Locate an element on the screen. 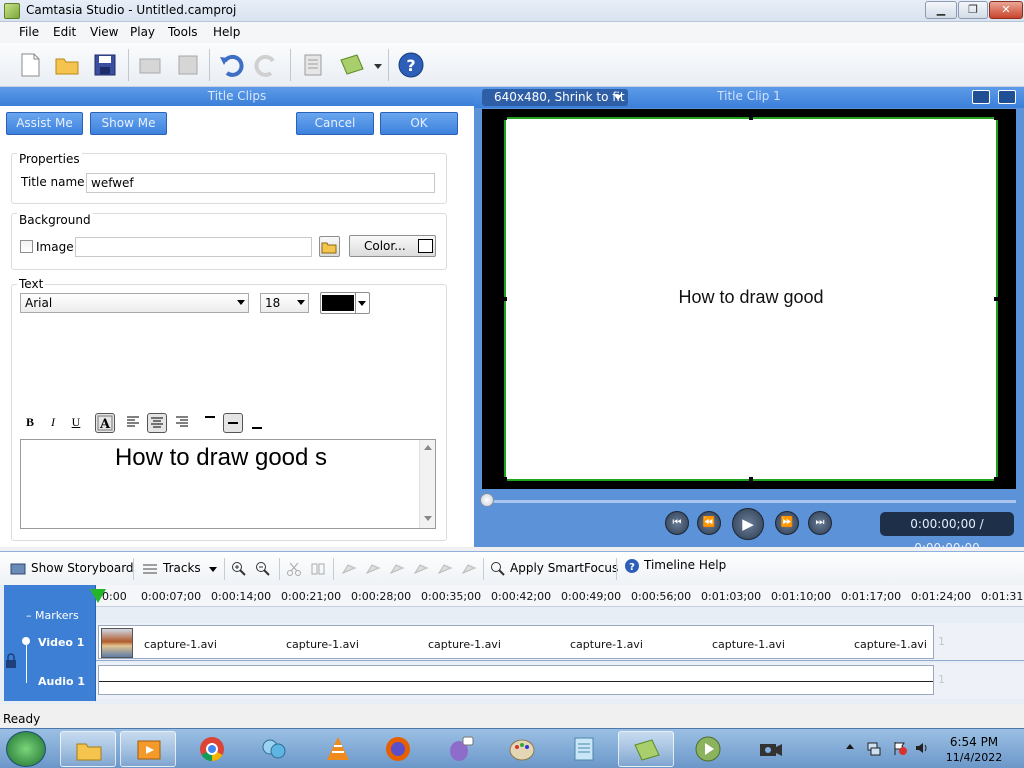 The image size is (1024, 768). ok-button: OK is located at coordinates (419, 123).